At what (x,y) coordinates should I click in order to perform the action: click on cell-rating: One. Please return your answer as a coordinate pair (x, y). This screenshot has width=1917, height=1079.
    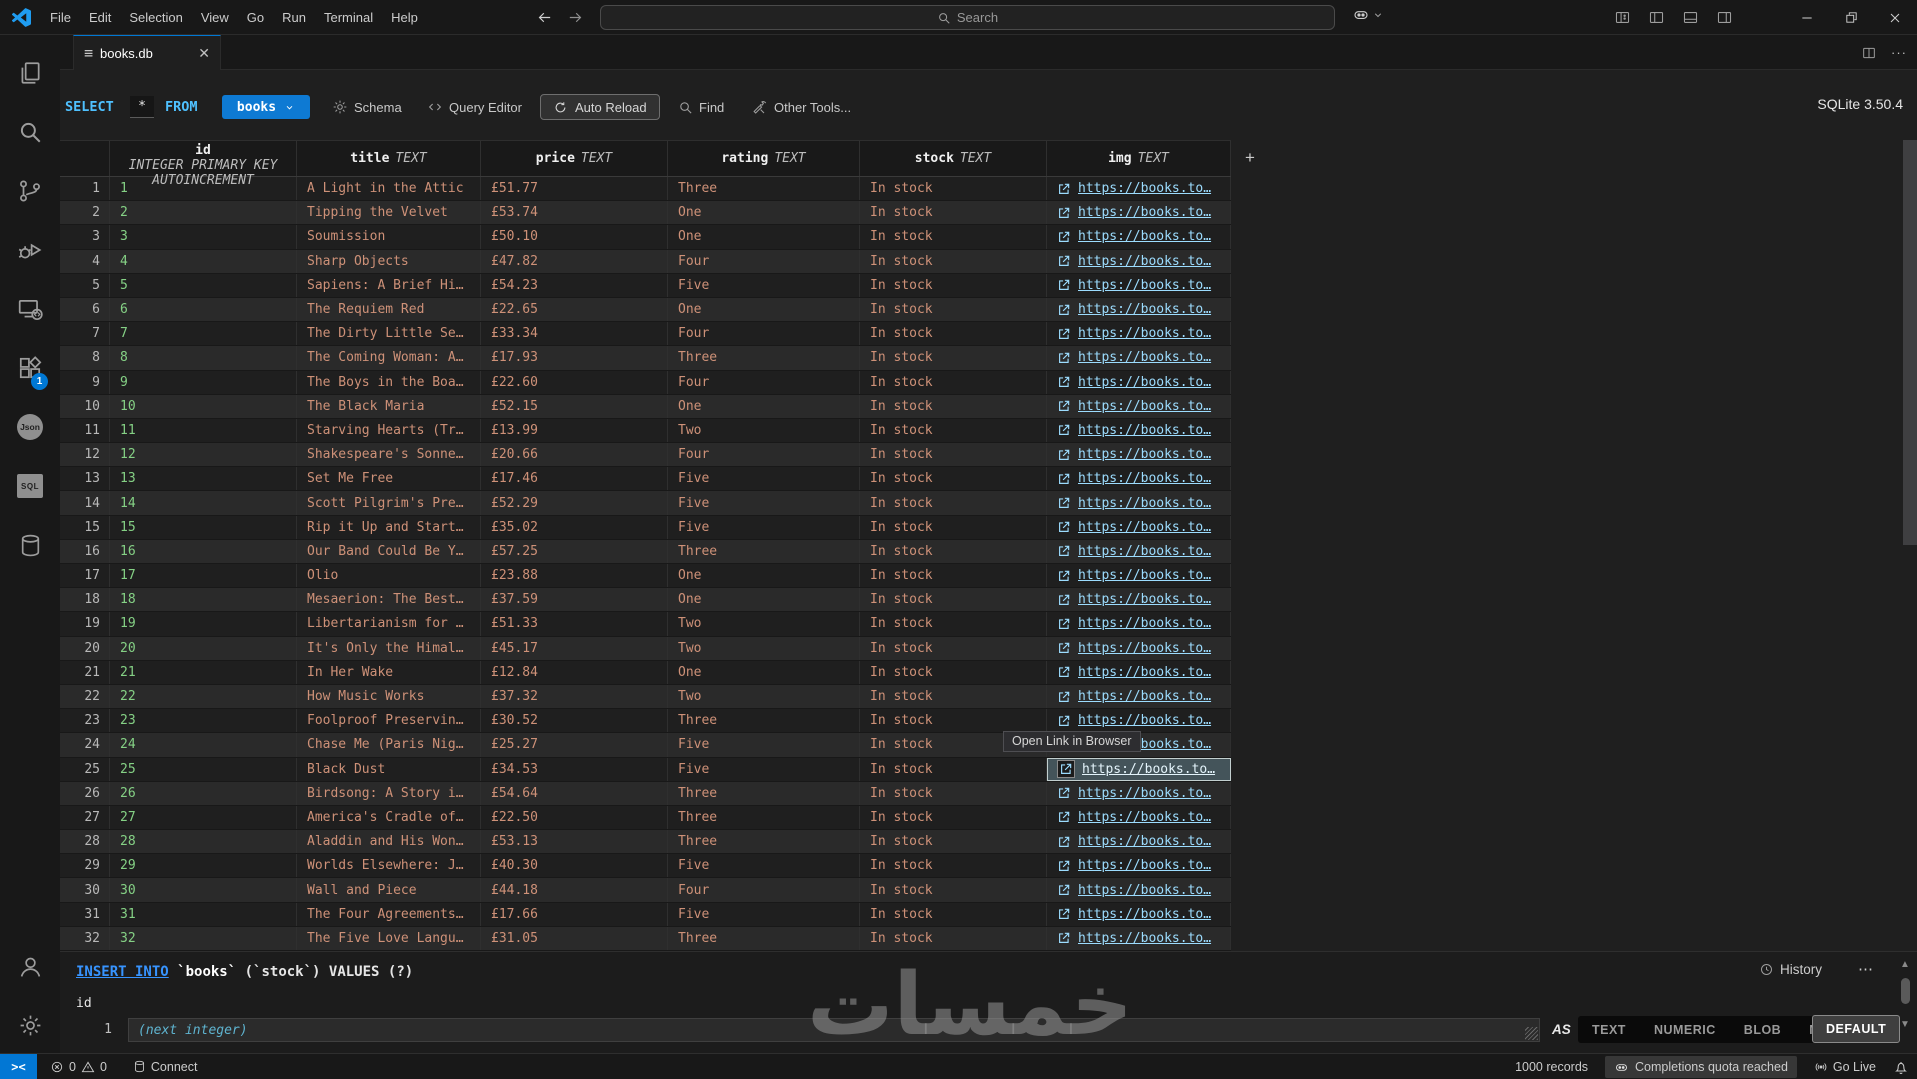
    Looking at the image, I should click on (764, 309).